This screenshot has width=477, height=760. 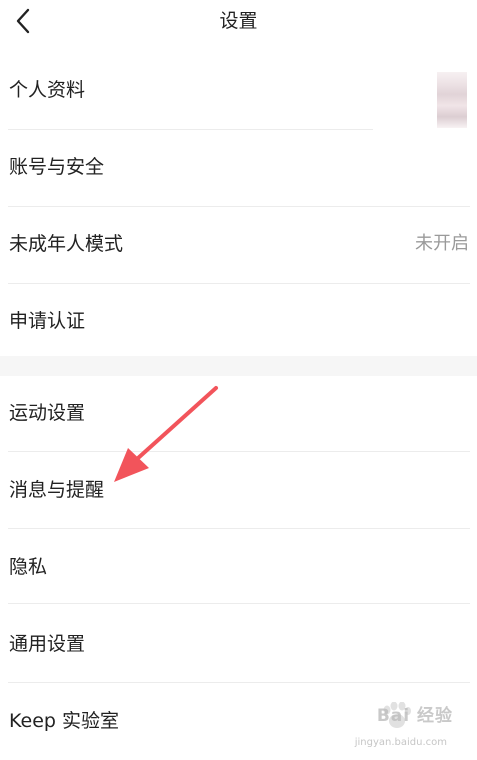 What do you see at coordinates (238, 572) in the screenshot?
I see `settings-item-privacy: 隐私` at bounding box center [238, 572].